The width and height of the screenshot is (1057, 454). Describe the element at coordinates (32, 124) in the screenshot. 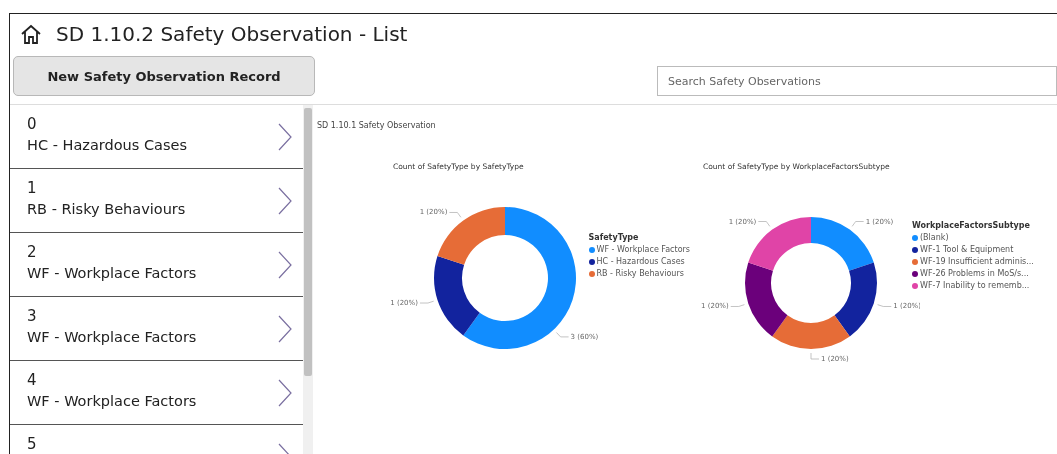

I see `record-number: 0` at that location.